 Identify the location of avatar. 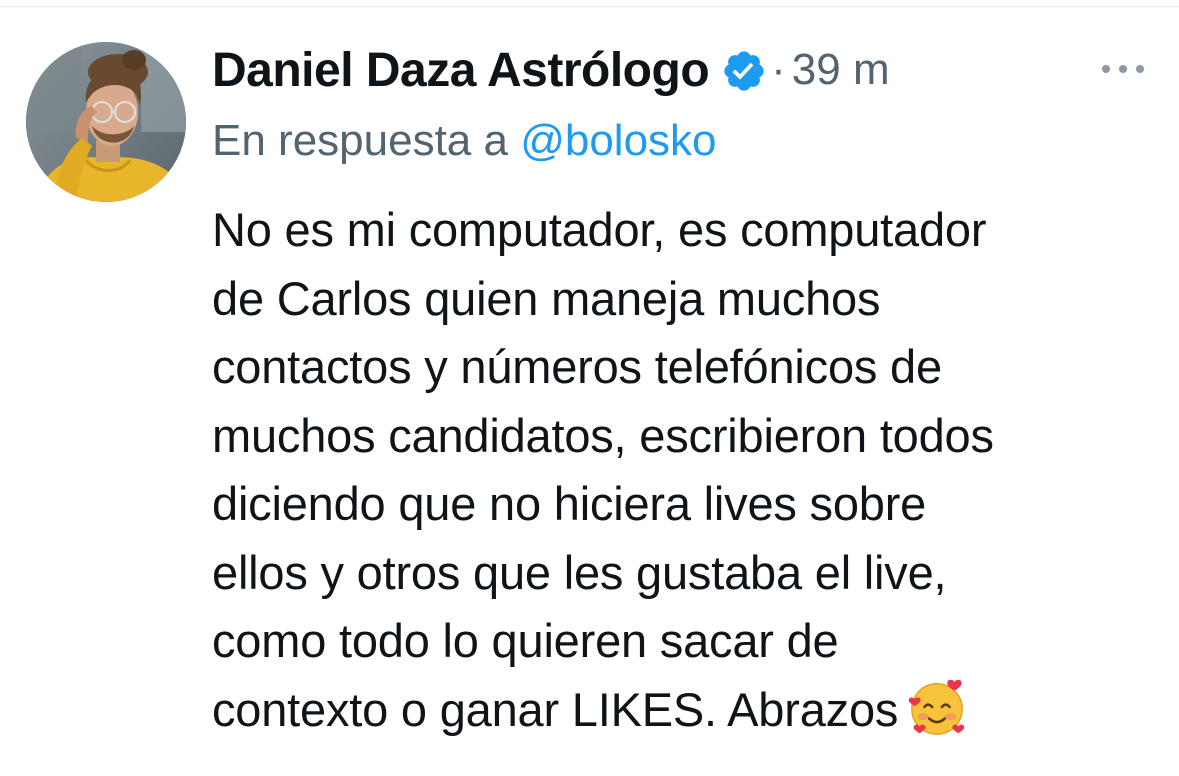
(106, 122).